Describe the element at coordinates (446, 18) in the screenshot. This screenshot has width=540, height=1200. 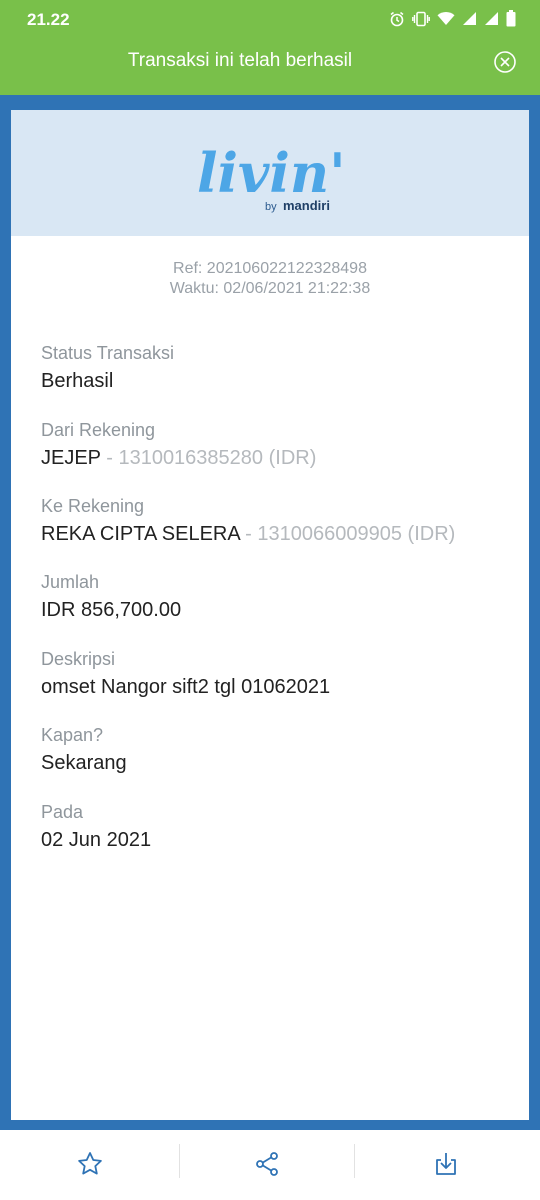
I see `wifi-icon` at that location.